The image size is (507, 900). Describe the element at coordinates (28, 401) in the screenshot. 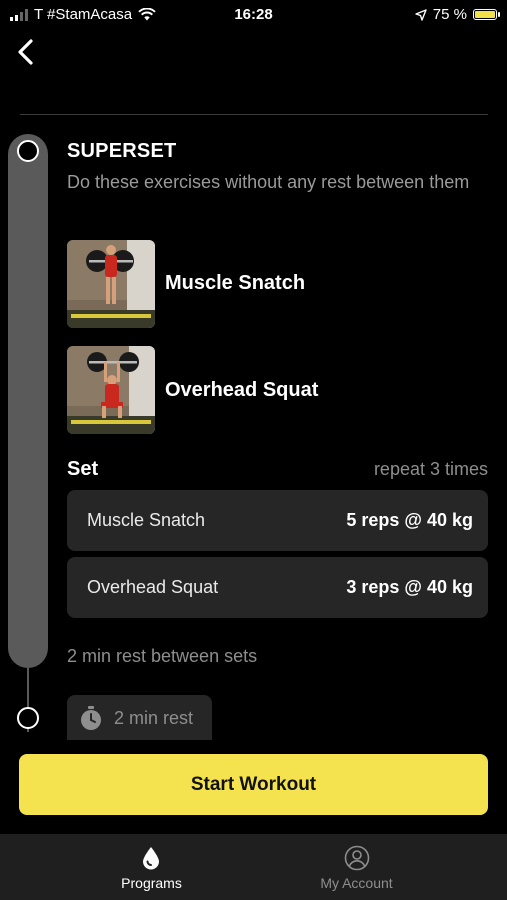

I see `timeline-rail` at that location.